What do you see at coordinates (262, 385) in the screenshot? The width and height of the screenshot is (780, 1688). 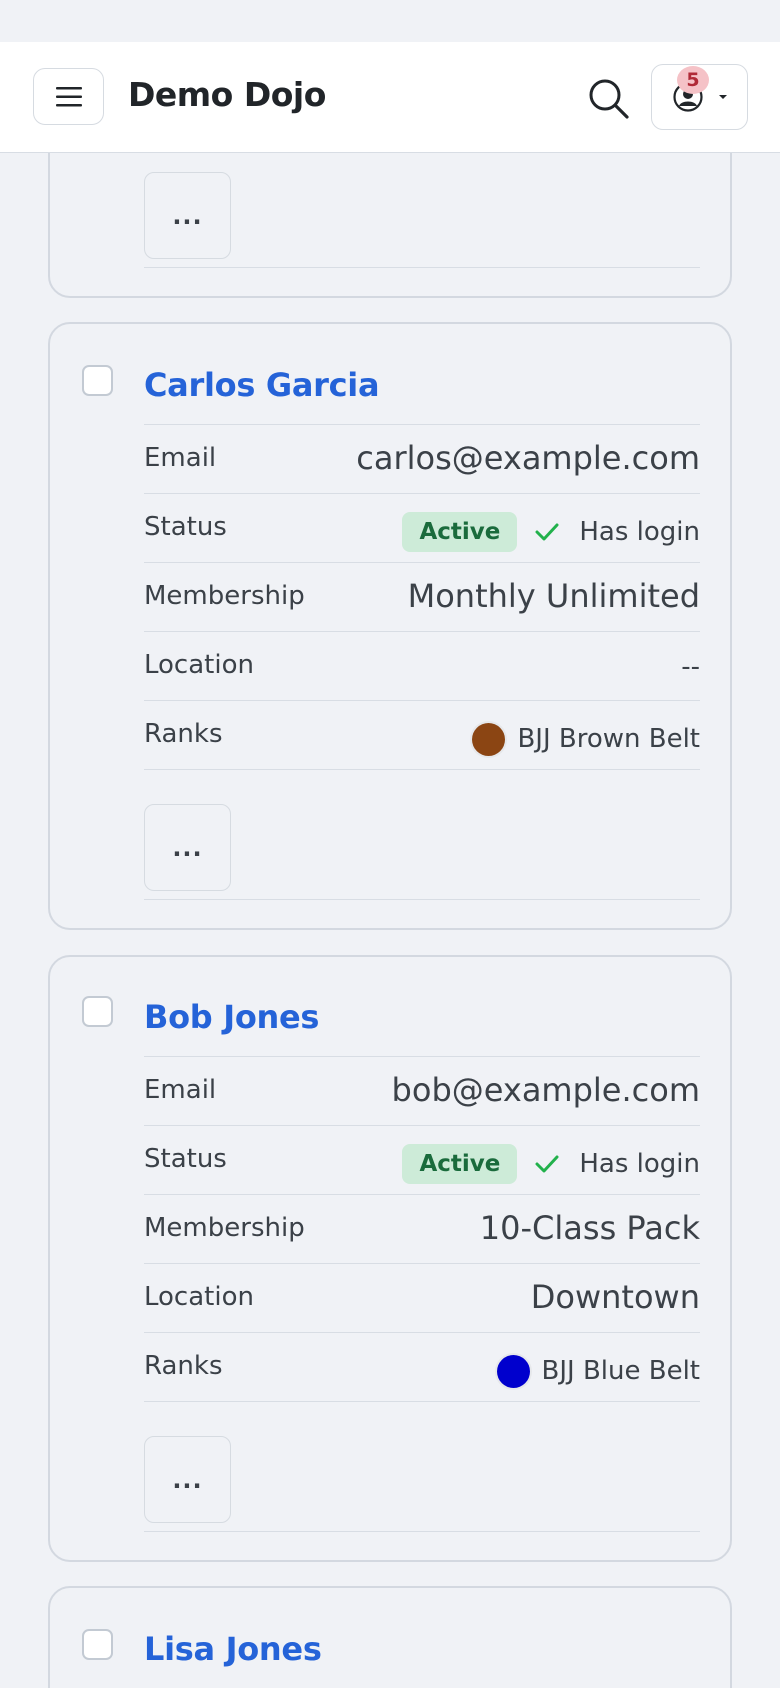 I see `member-name-link: Carlos Garcia` at bounding box center [262, 385].